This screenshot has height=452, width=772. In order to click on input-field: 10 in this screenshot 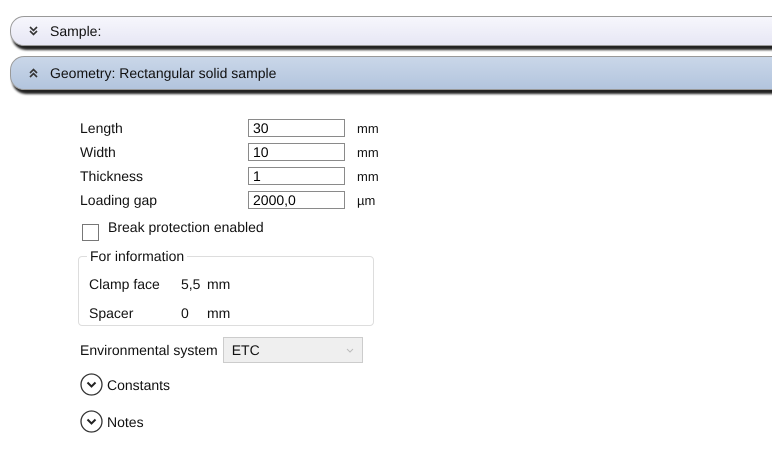, I will do `click(296, 152)`.